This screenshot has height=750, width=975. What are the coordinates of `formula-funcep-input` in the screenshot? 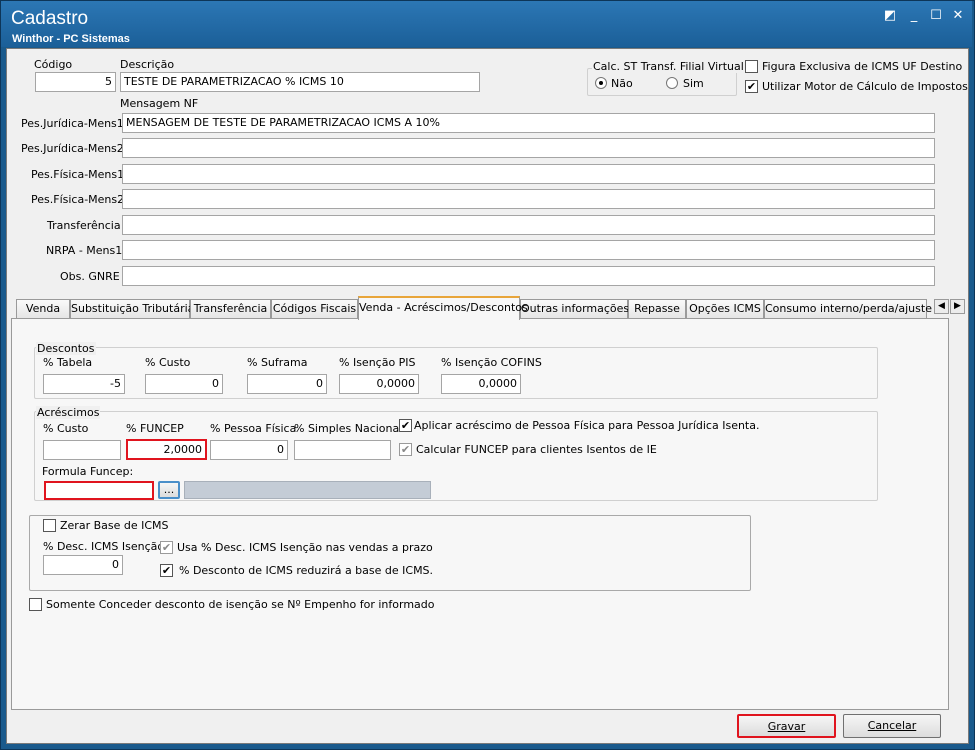 It's located at (99, 490).